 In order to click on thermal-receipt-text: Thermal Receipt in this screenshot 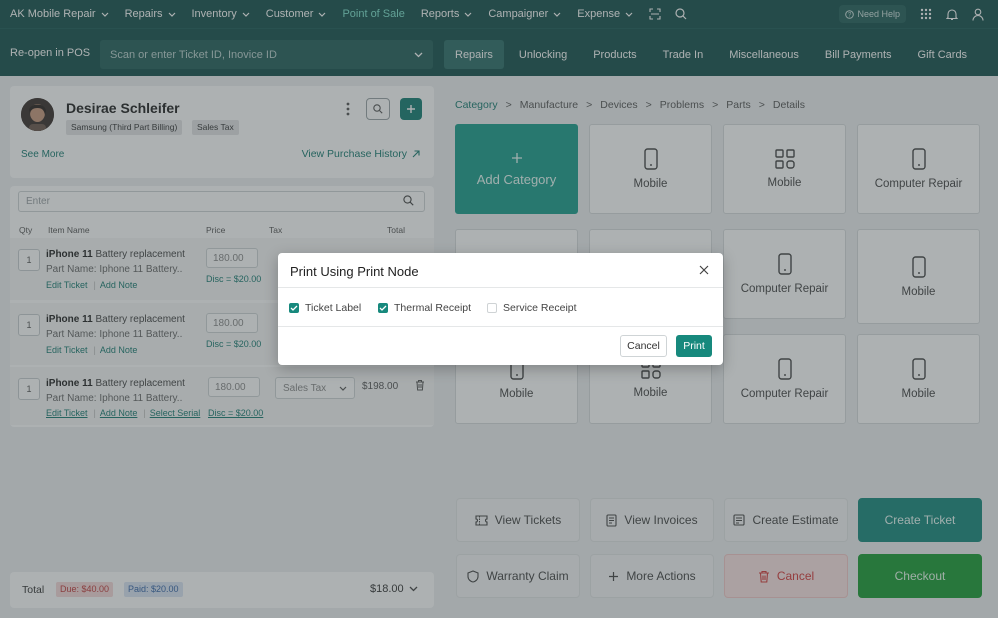, I will do `click(433, 308)`.